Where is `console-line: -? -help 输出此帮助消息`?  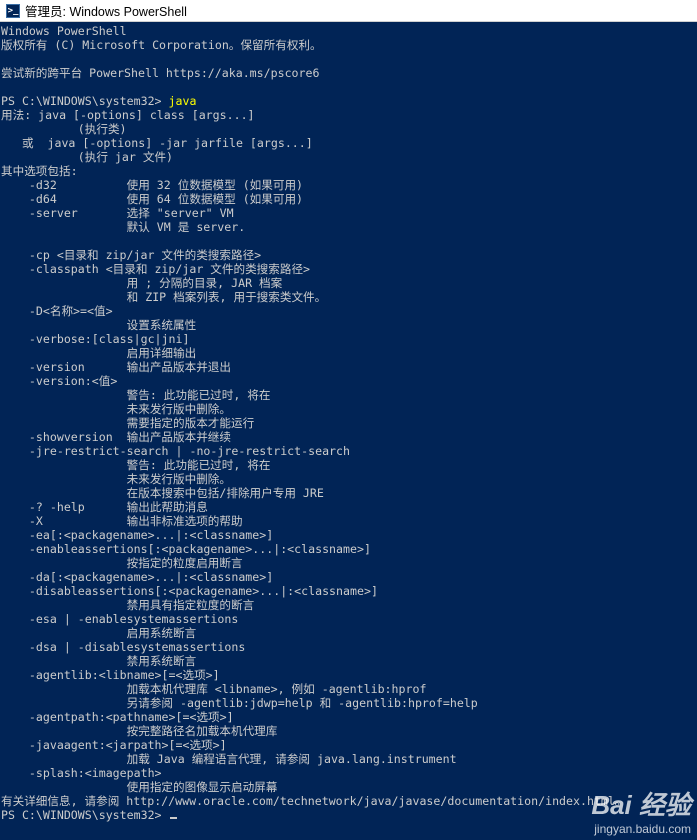
console-line: -? -help 输出此帮助消息 is located at coordinates (104, 507).